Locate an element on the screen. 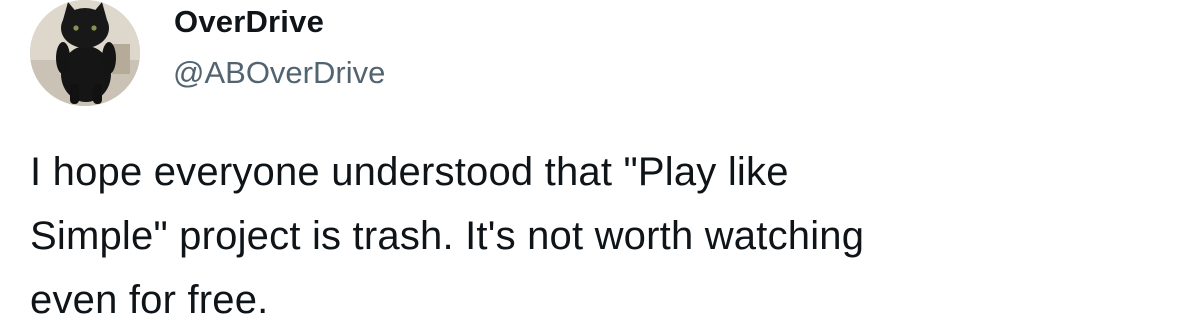  user-handle: @ABOverDrive is located at coordinates (279, 73).